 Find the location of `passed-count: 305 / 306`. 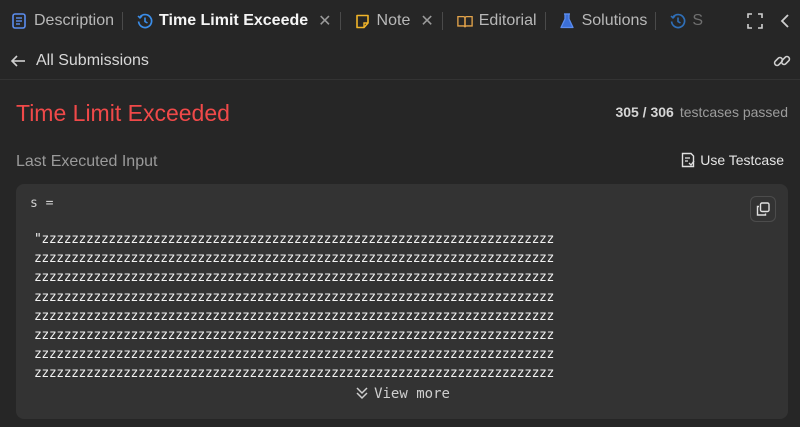

passed-count: 305 / 306 is located at coordinates (644, 112).